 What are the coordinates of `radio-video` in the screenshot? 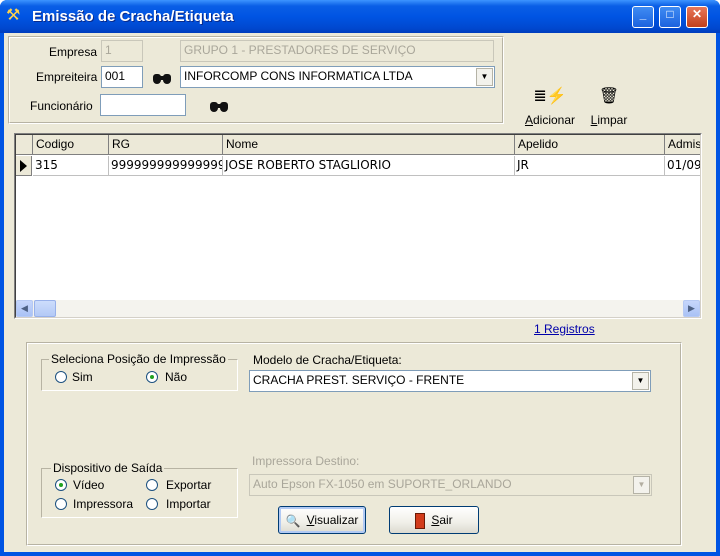 It's located at (61, 485).